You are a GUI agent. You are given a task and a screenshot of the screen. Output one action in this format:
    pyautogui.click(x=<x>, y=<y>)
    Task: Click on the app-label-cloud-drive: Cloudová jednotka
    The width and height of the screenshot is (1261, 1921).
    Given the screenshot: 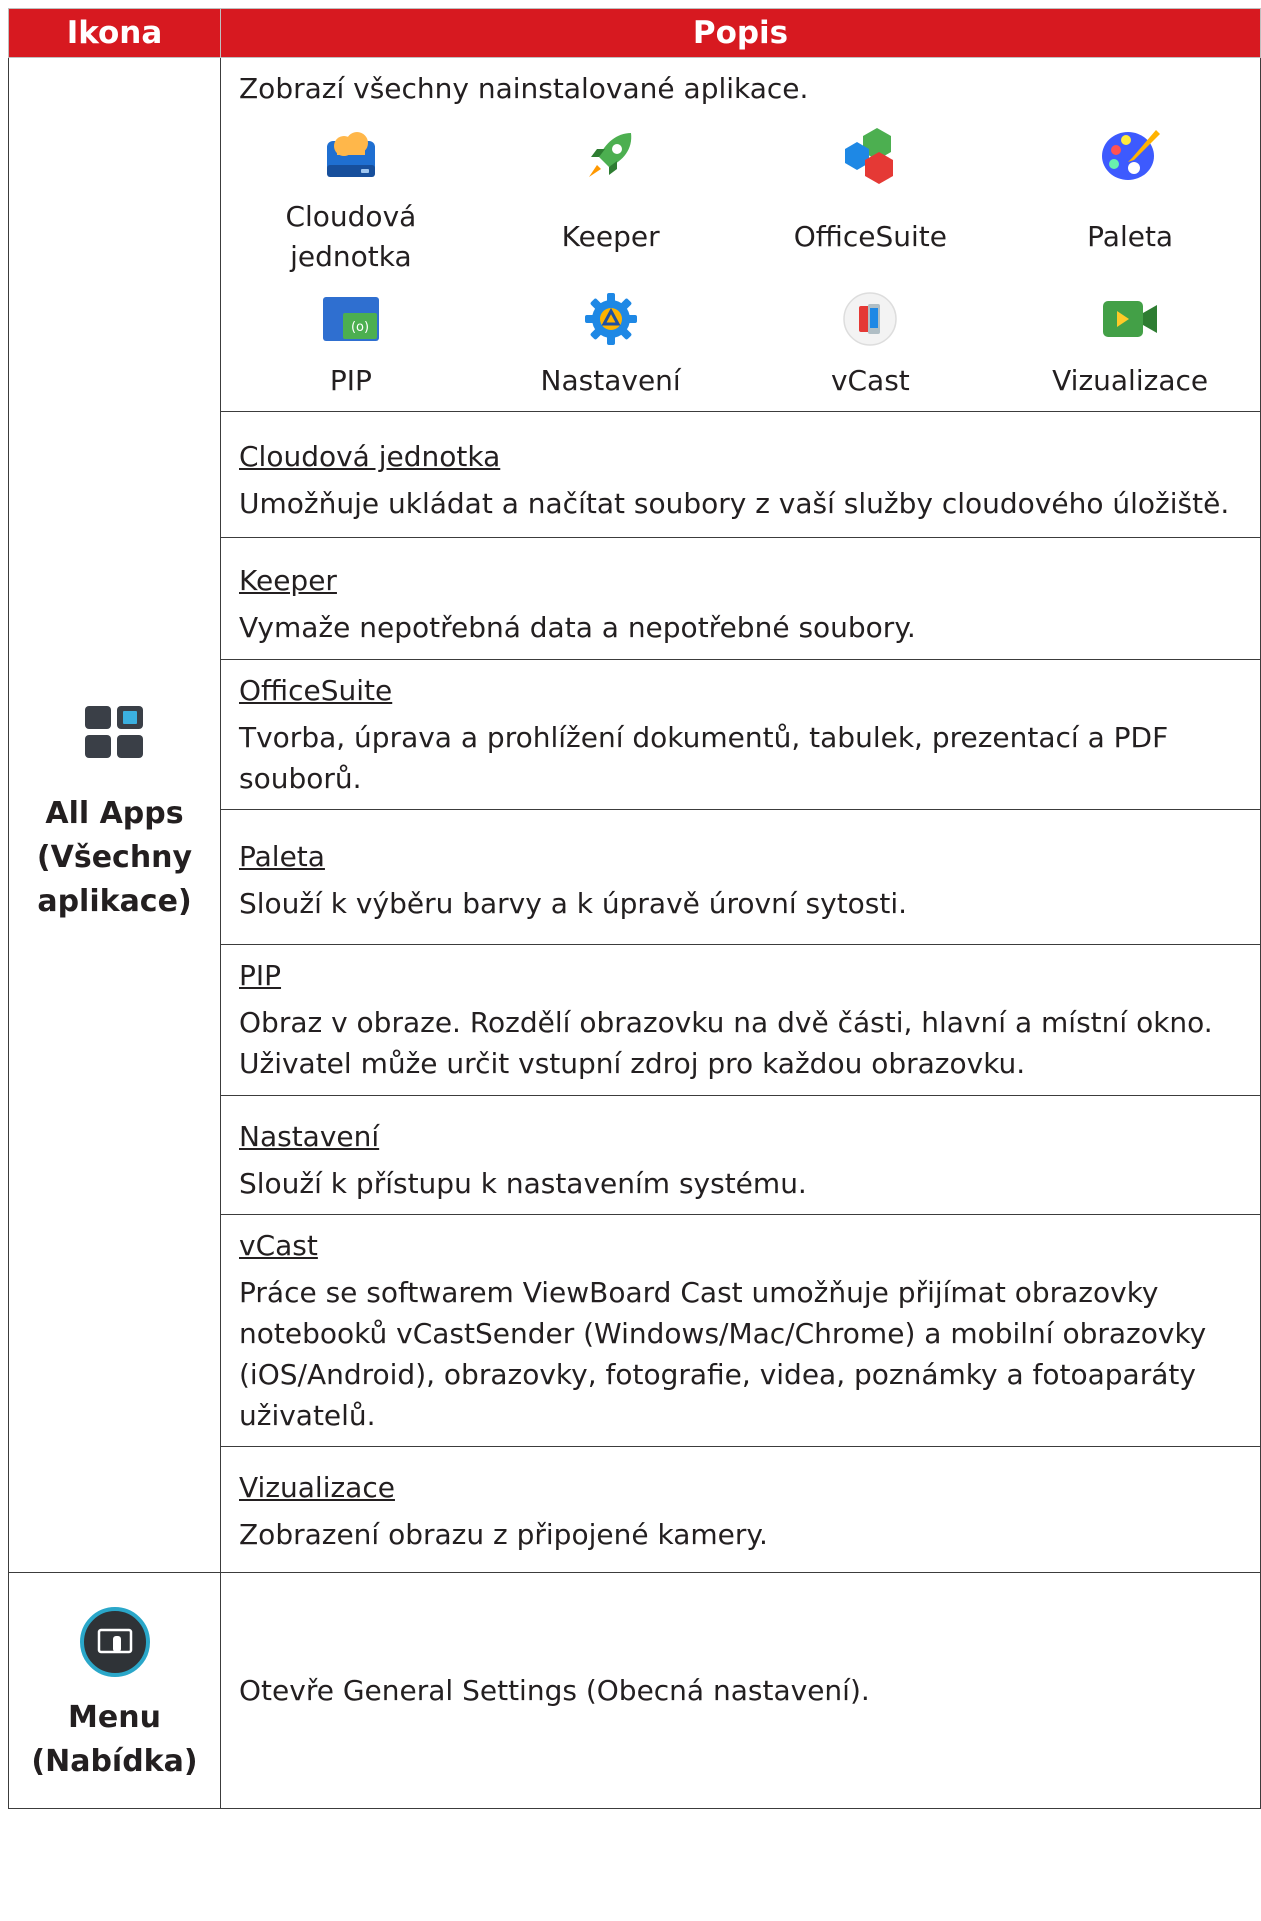 What is the action you would take?
    pyautogui.click(x=351, y=236)
    